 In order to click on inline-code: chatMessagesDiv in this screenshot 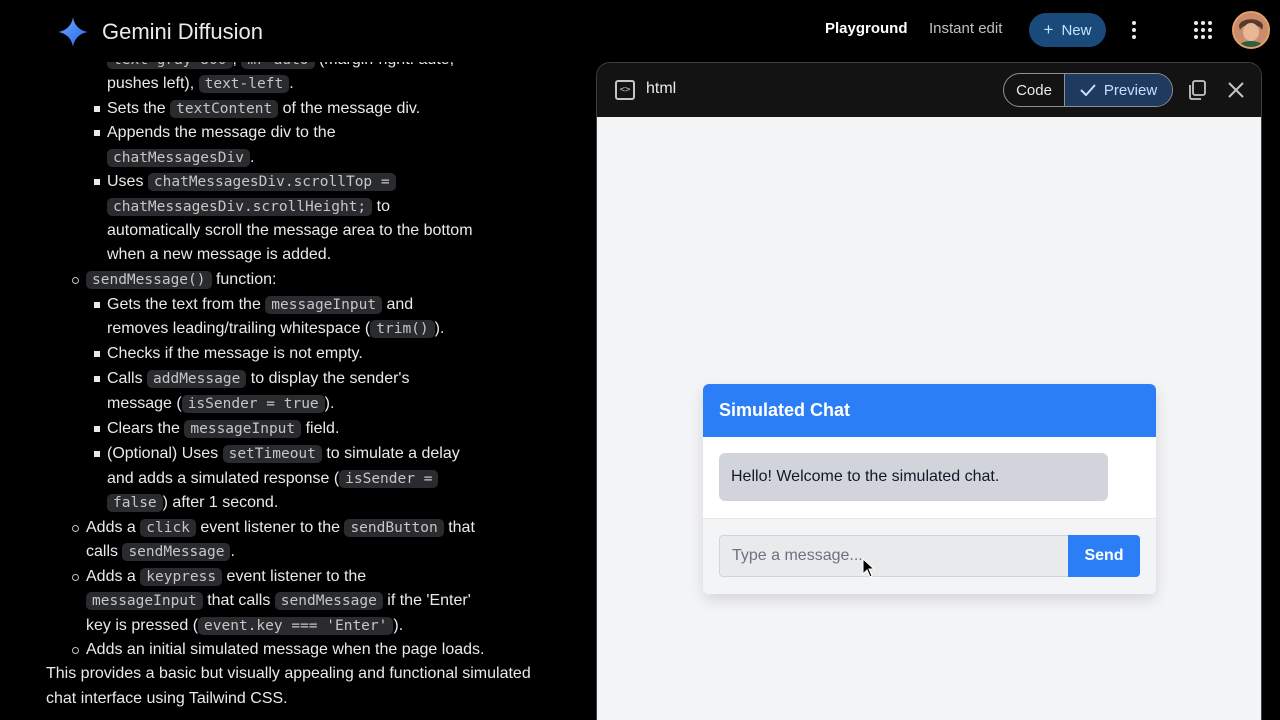, I will do `click(178, 158)`.